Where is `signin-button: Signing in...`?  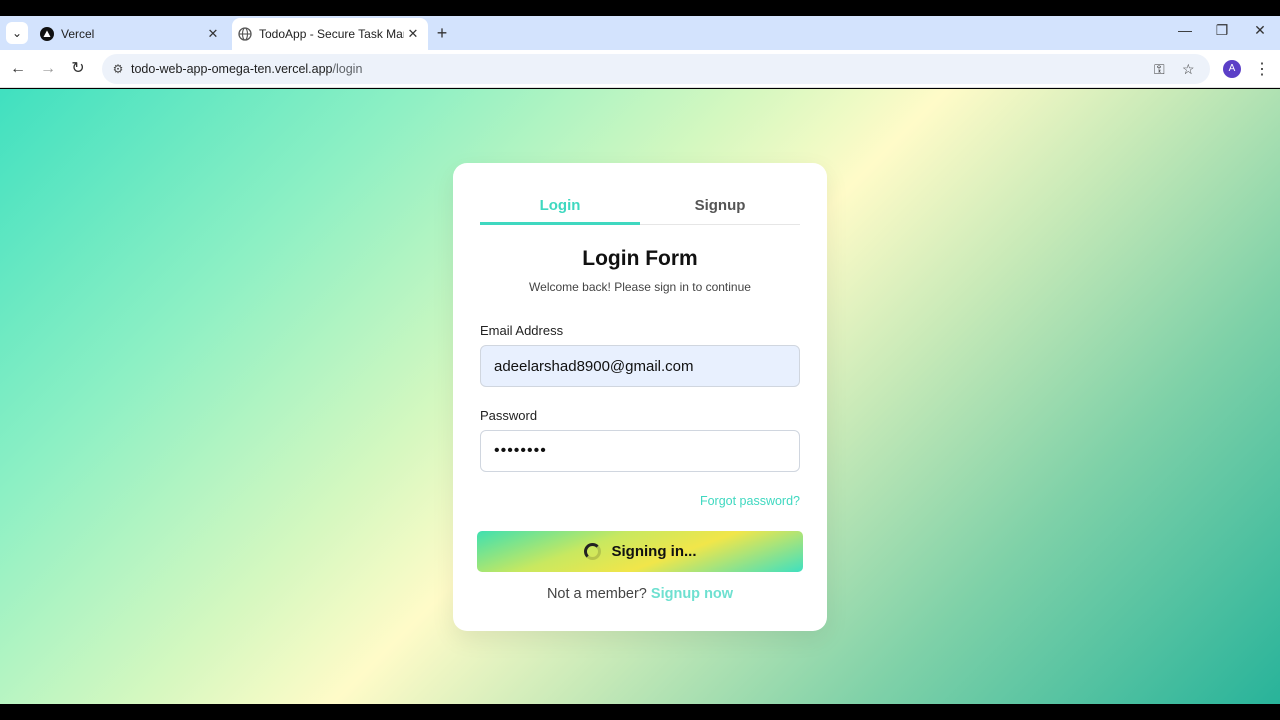
signin-button: Signing in... is located at coordinates (640, 551).